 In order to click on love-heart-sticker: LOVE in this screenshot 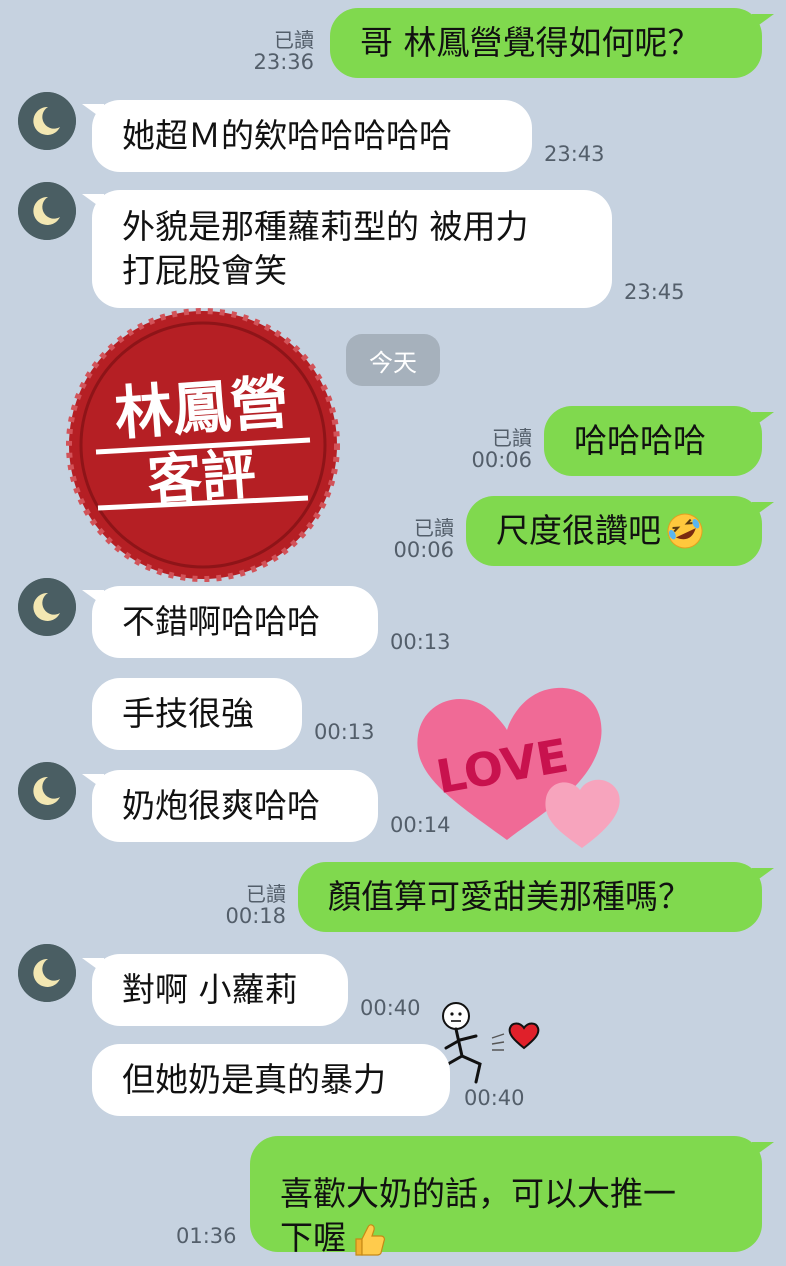, I will do `click(518, 767)`.